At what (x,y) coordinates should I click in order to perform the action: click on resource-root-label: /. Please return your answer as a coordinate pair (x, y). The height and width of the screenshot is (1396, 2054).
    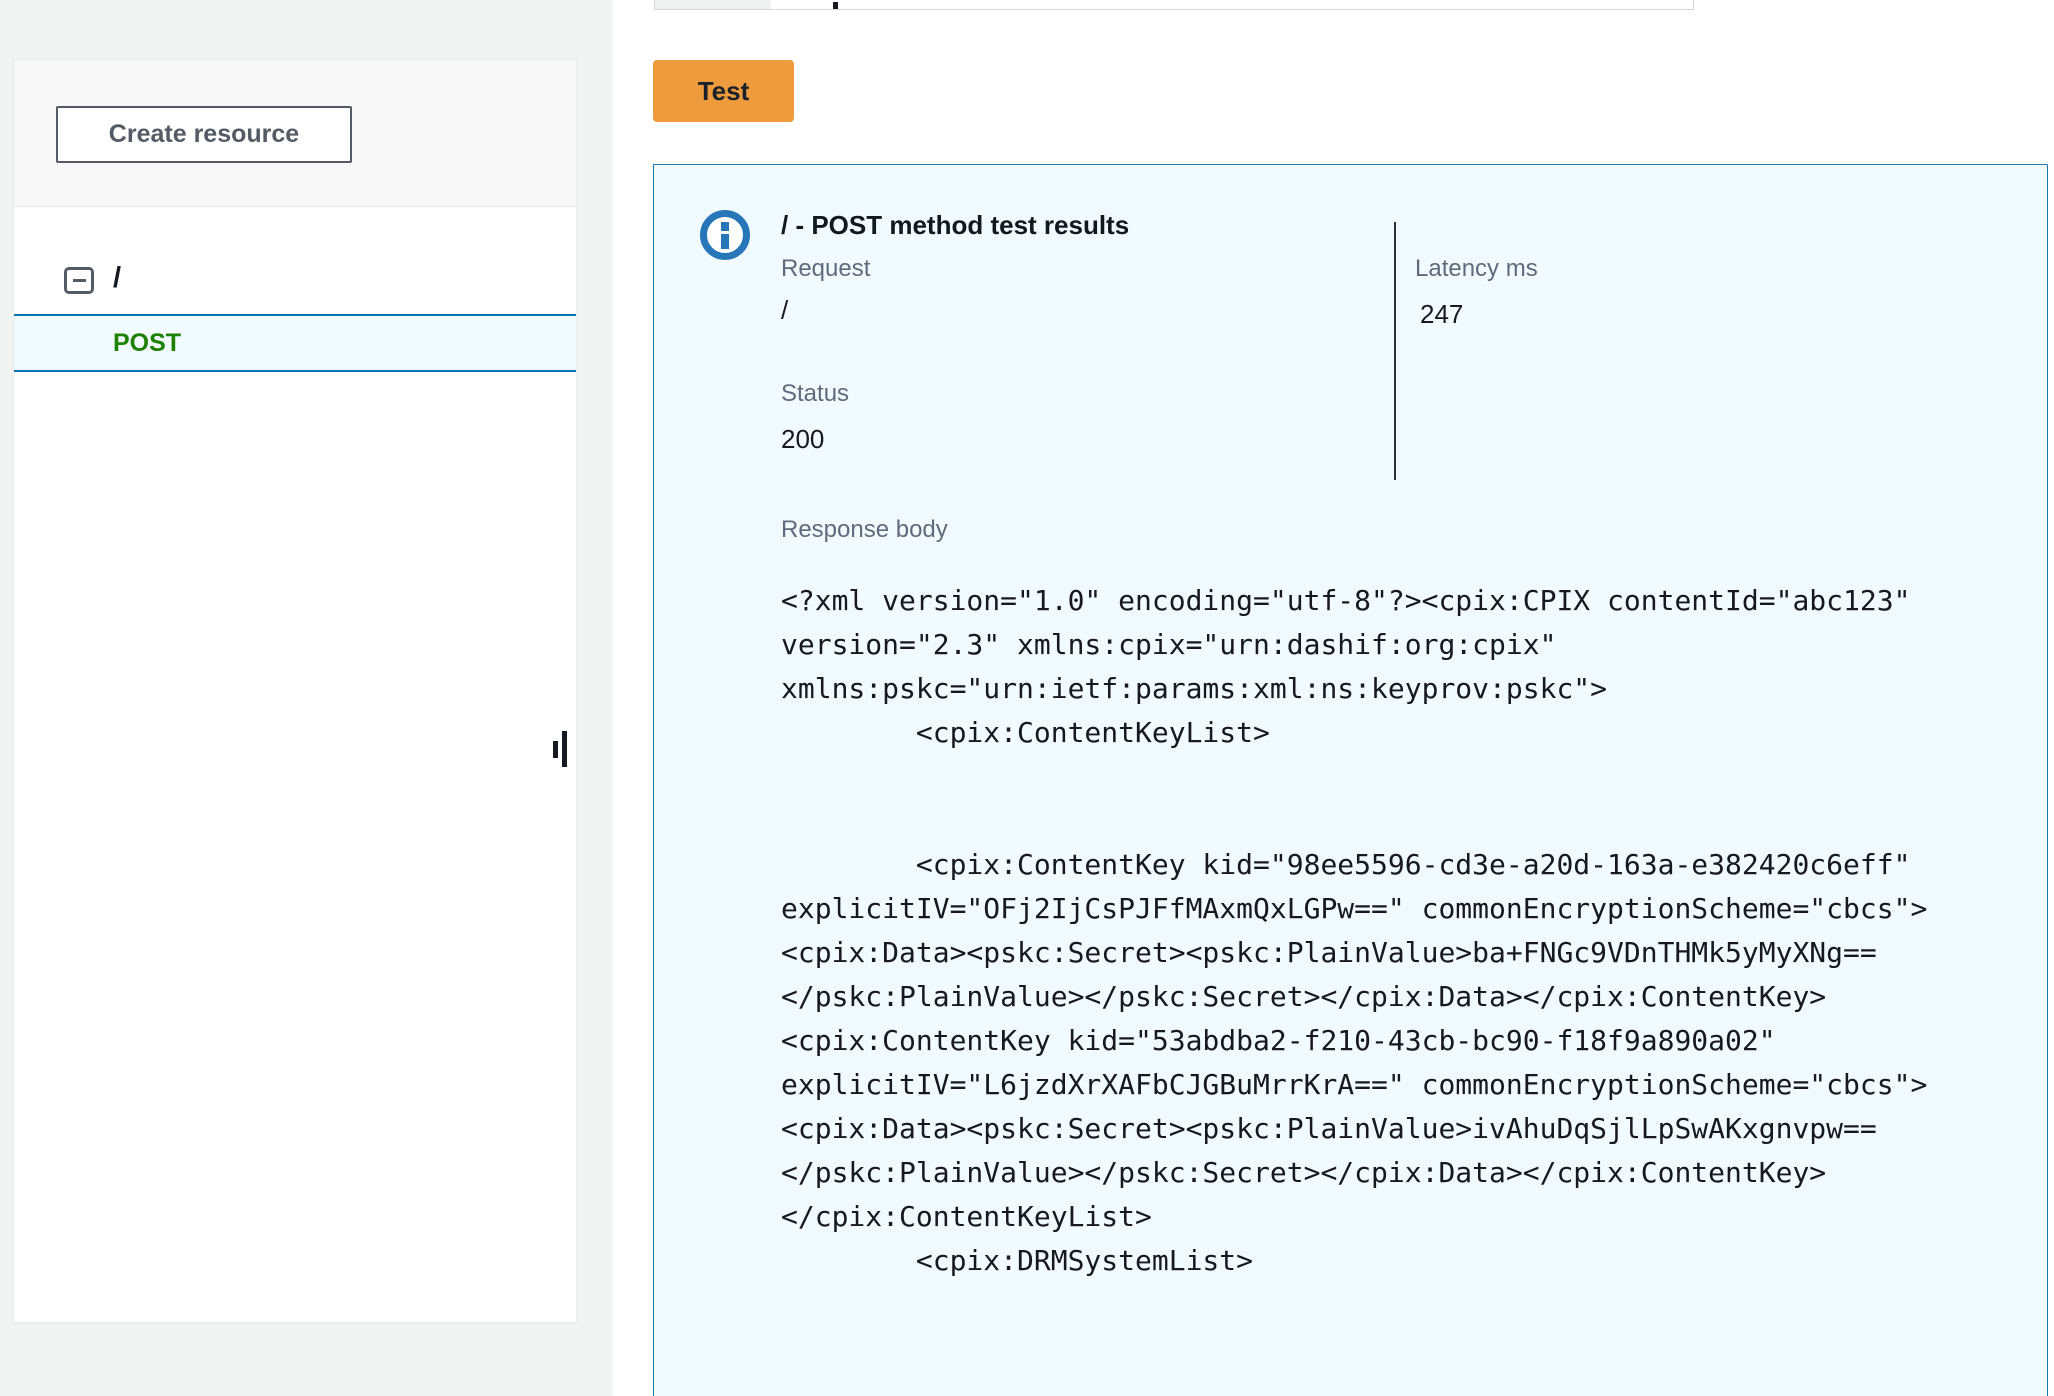
    Looking at the image, I should click on (117, 278).